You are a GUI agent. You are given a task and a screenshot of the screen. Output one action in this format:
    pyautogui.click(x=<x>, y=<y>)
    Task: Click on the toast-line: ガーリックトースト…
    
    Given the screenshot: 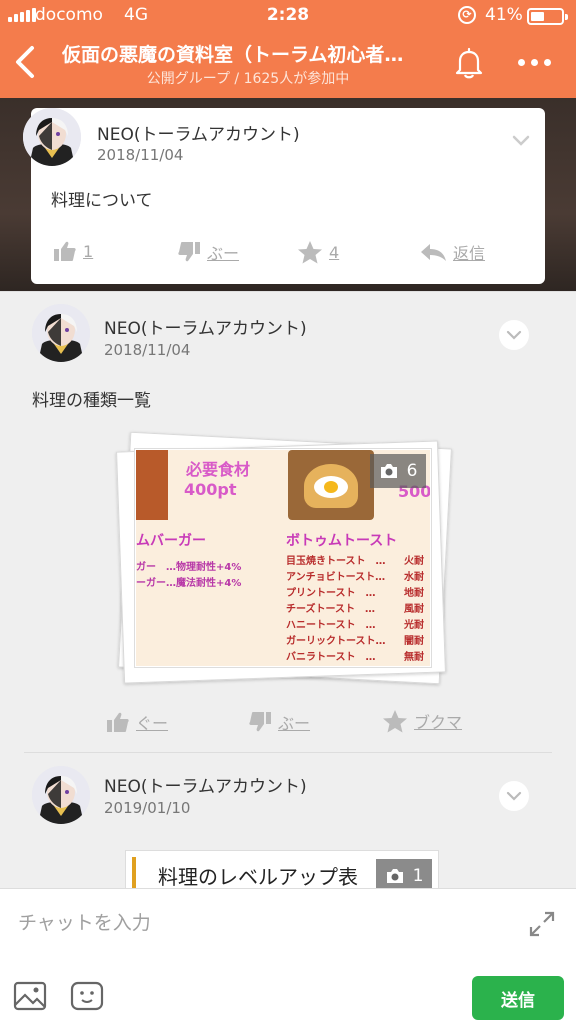 What is the action you would take?
    pyautogui.click(x=336, y=641)
    